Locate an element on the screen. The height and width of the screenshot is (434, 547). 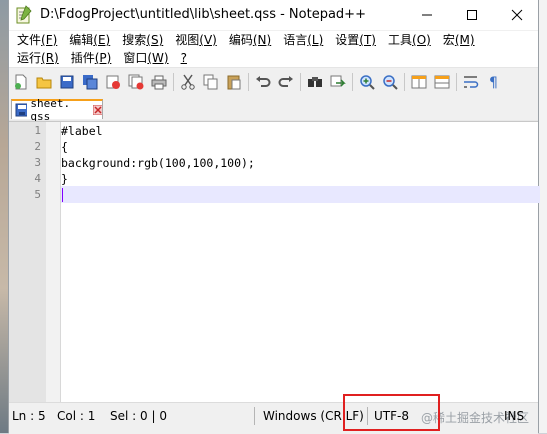
close-file-button is located at coordinates (113, 82).